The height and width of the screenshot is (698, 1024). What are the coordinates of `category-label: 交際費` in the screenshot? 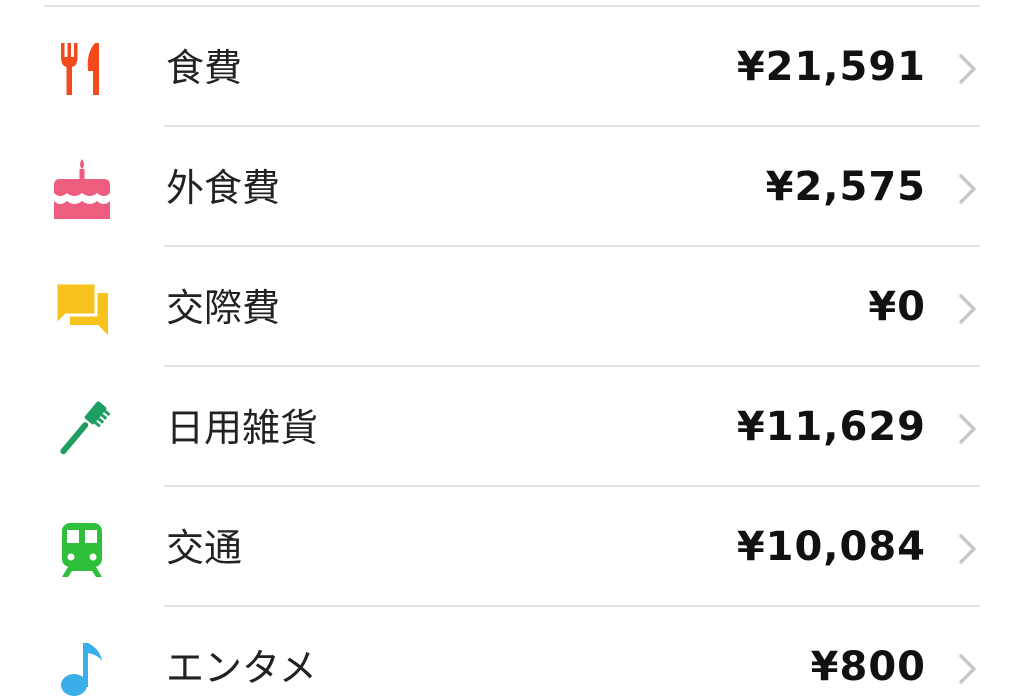 It's located at (223, 308).